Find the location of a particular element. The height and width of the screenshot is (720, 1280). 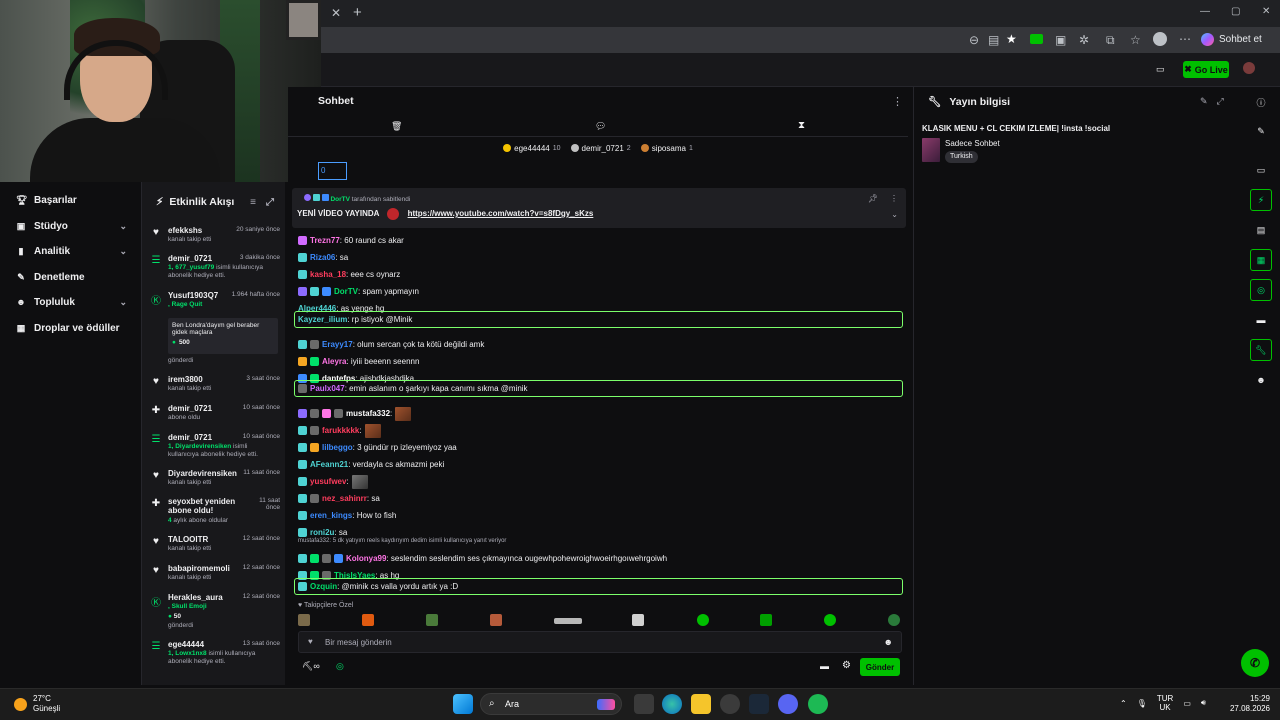

pickaxe-icon: ⛏︎∞ is located at coordinates (311, 666).